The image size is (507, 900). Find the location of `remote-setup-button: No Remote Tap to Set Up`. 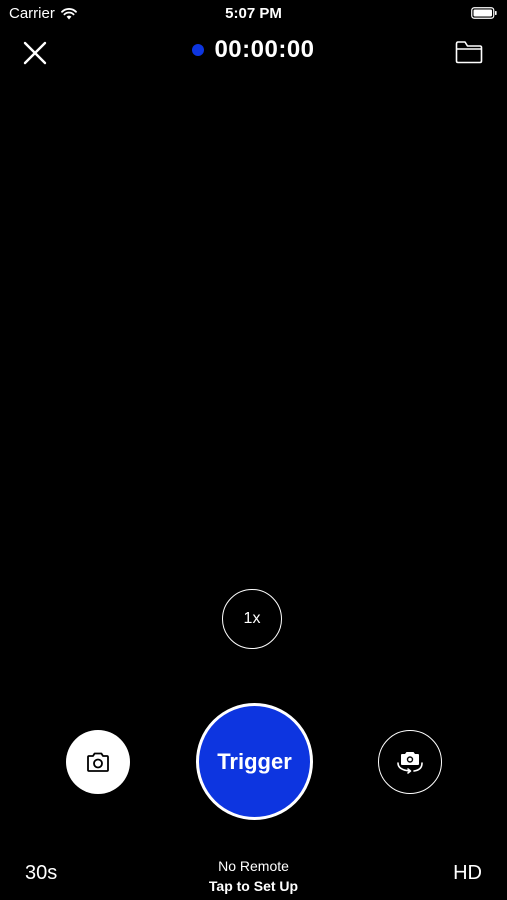

remote-setup-button: No Remote Tap to Set Up is located at coordinates (253, 876).